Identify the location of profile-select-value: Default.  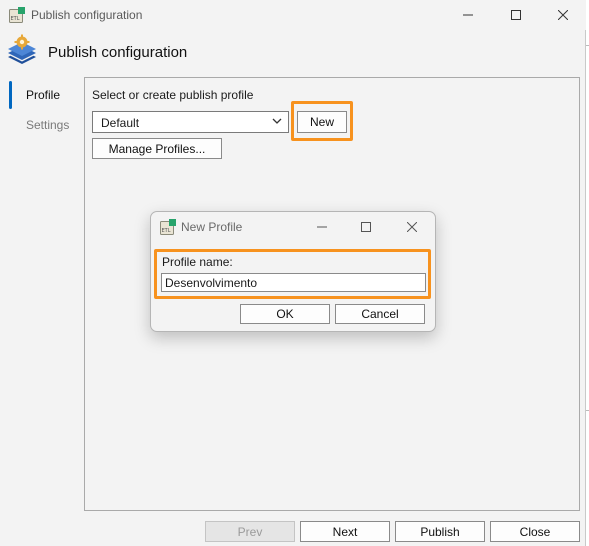
(120, 123).